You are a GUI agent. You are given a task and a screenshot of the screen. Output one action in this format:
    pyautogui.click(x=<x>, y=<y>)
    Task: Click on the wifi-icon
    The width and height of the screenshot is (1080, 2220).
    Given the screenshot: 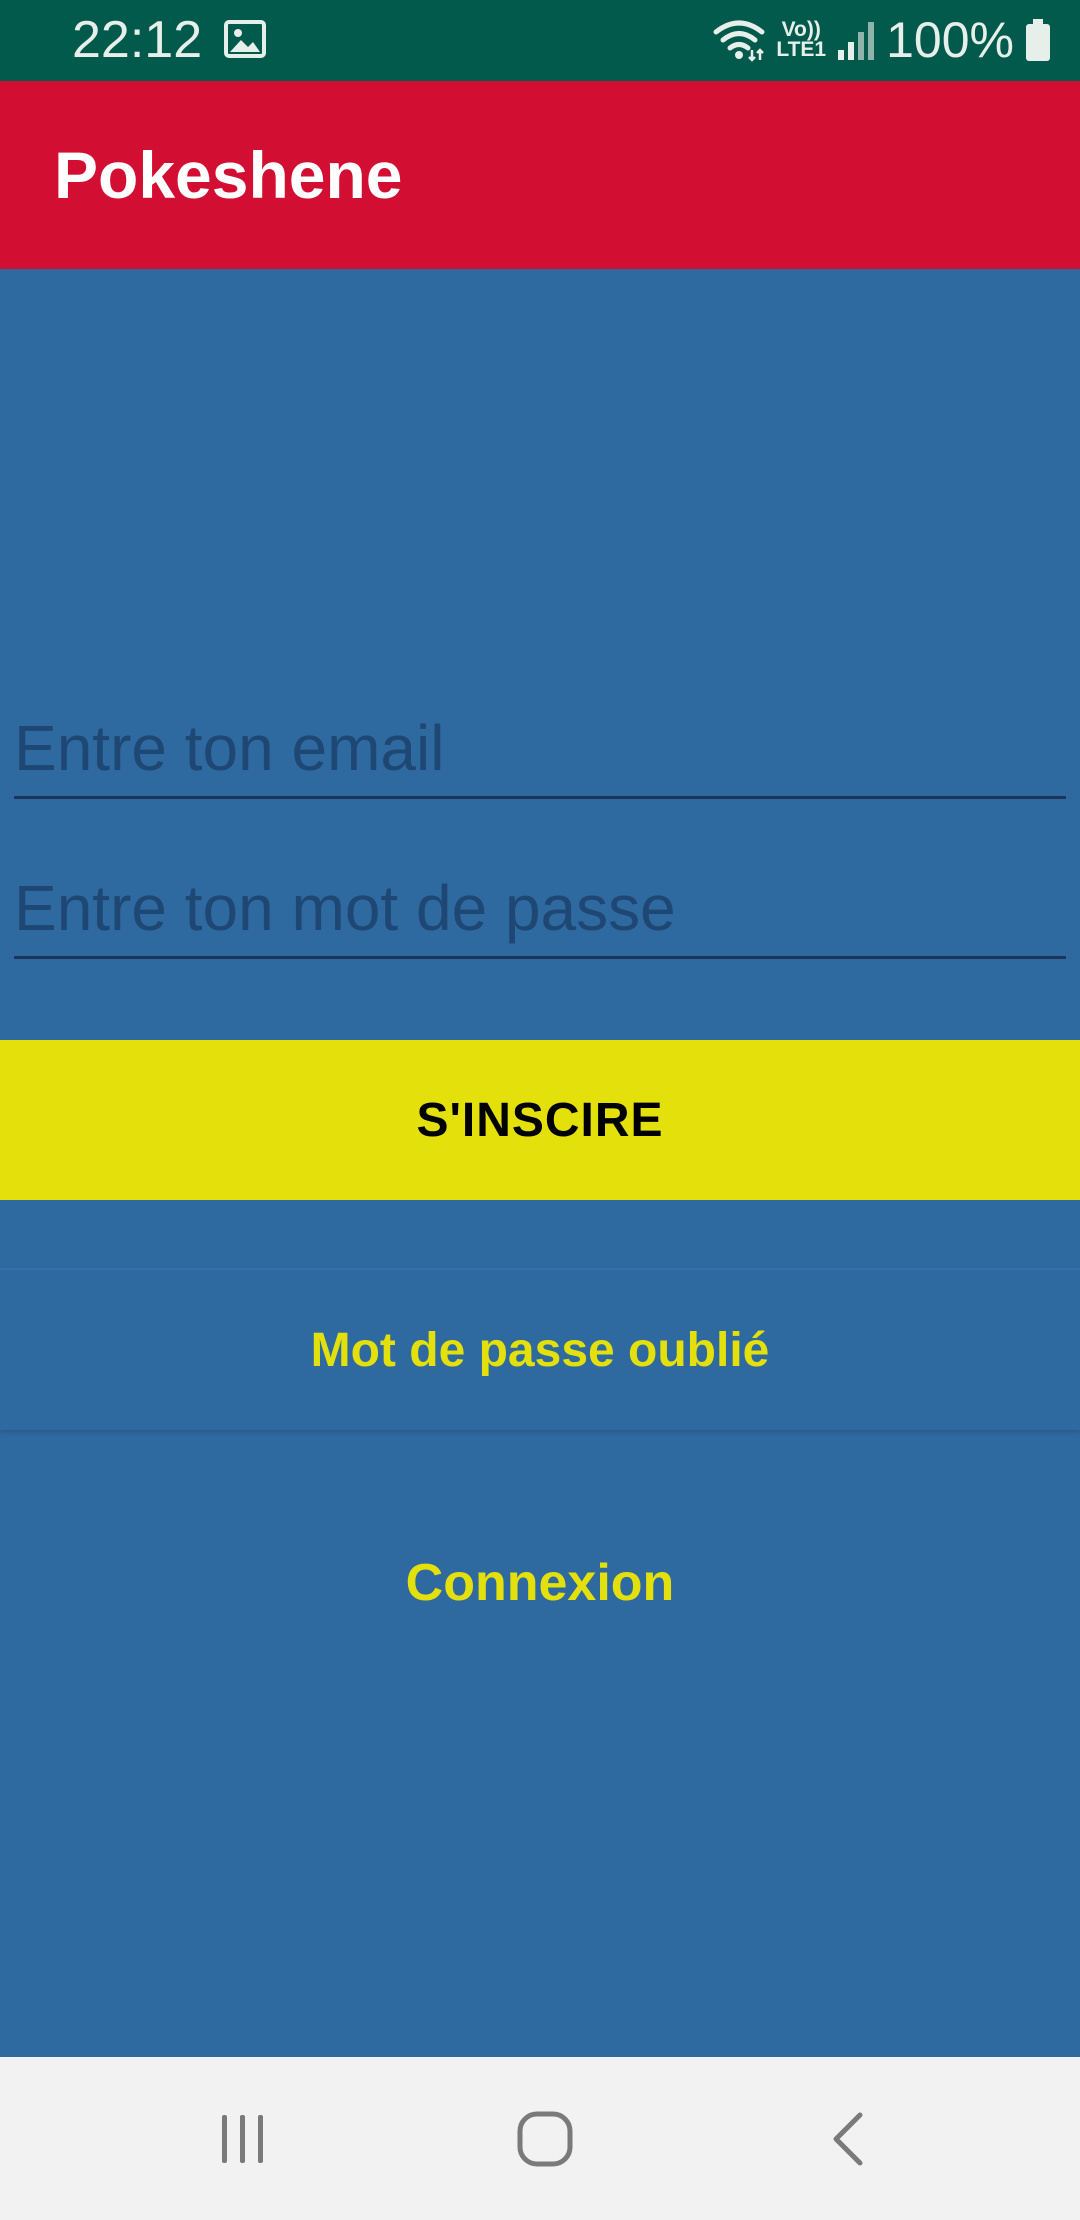 What is the action you would take?
    pyautogui.click(x=739, y=41)
    